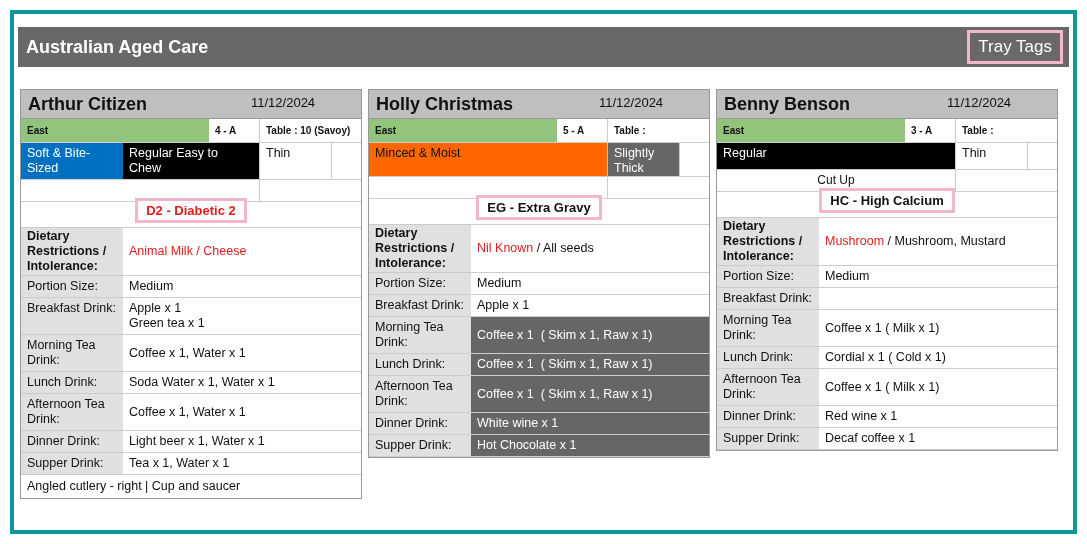 This screenshot has height=544, width=1087. What do you see at coordinates (117, 47) in the screenshot?
I see `app-title: Australian Aged Care` at bounding box center [117, 47].